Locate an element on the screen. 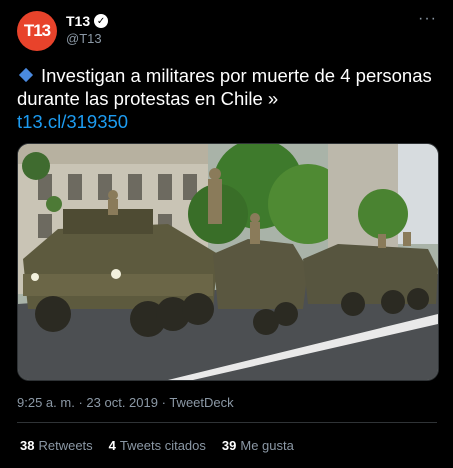 This screenshot has height=468, width=453. avatar-text: T13 is located at coordinates (37, 30).